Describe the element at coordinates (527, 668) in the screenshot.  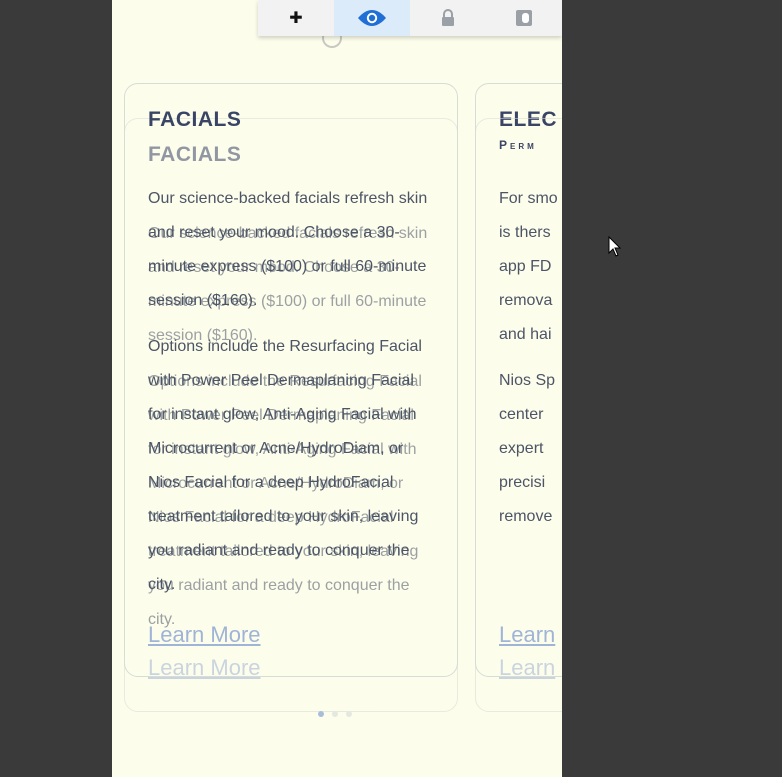
I see `learn-more-link: Learn` at that location.